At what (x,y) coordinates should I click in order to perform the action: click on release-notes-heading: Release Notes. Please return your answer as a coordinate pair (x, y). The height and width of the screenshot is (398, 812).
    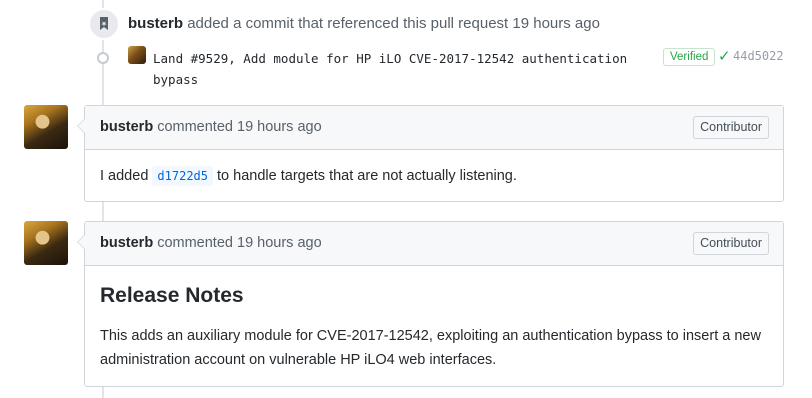
    Looking at the image, I should click on (172, 295).